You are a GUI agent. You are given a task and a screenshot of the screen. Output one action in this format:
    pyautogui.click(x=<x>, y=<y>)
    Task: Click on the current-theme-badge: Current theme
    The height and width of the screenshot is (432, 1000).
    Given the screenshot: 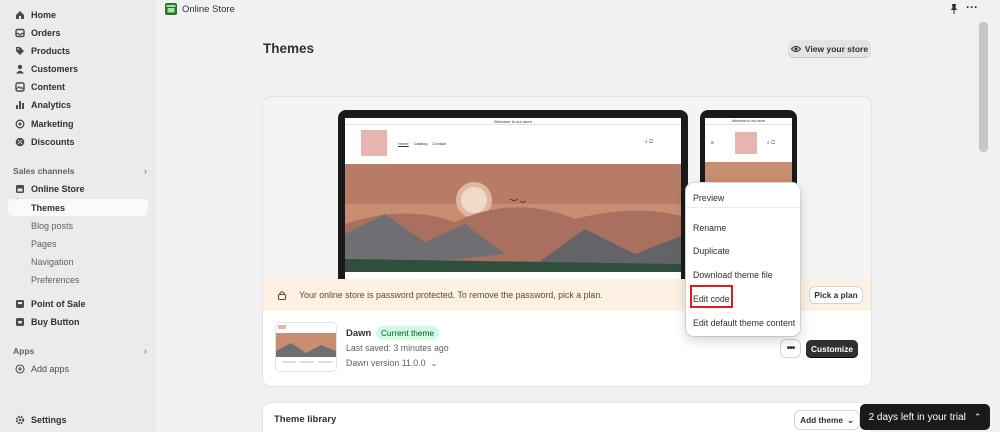 What is the action you would take?
    pyautogui.click(x=408, y=333)
    